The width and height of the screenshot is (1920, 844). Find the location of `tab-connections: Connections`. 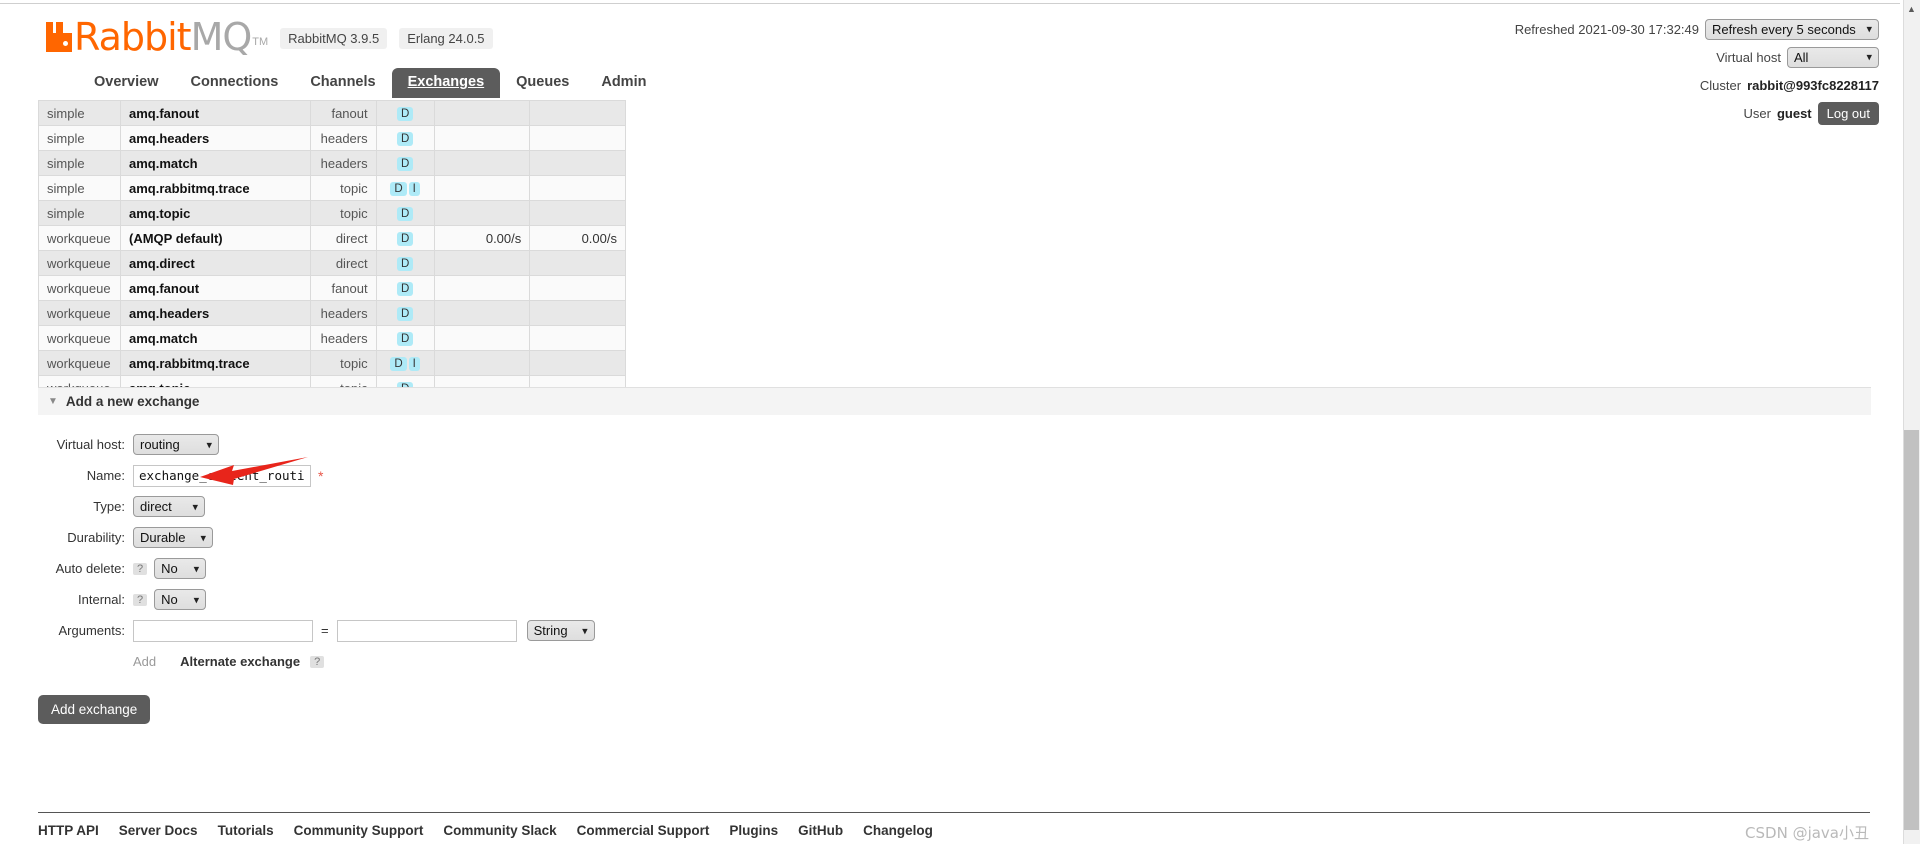

tab-connections: Connections is located at coordinates (235, 83).